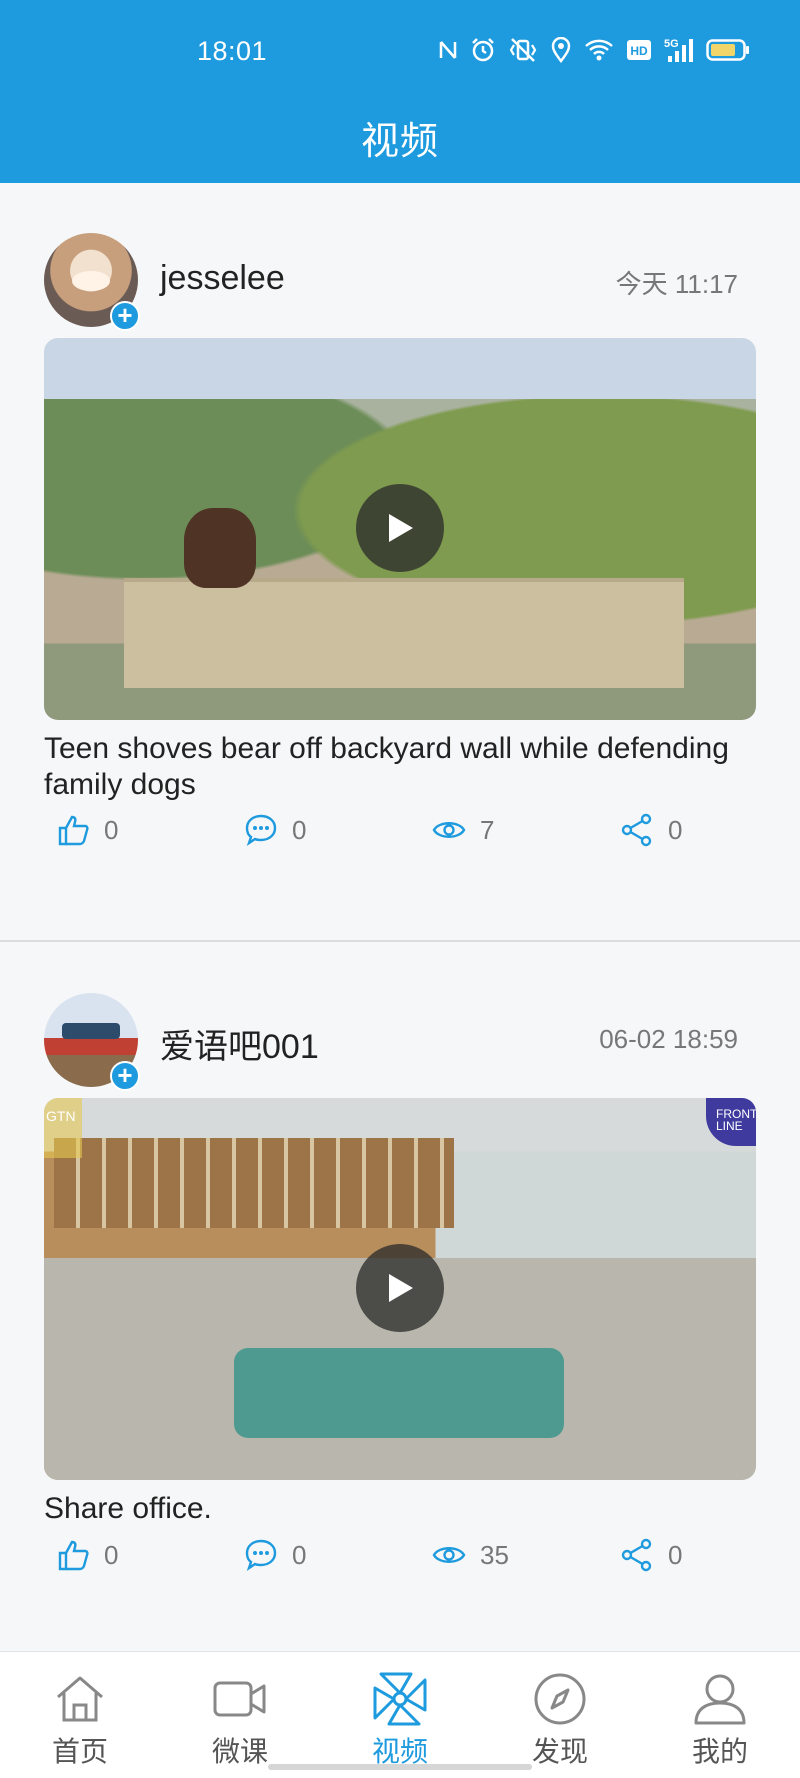  I want to click on vibrate-icon, so click(523, 50).